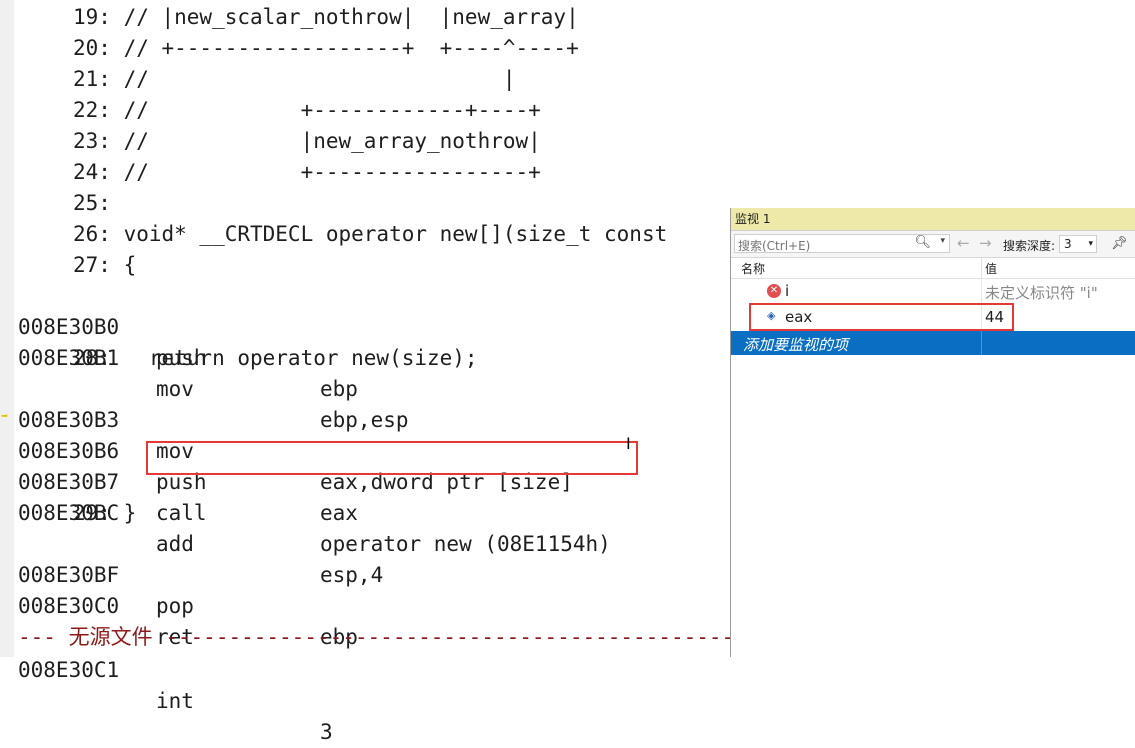  I want to click on asm-opcode: mov, so click(175, 389).